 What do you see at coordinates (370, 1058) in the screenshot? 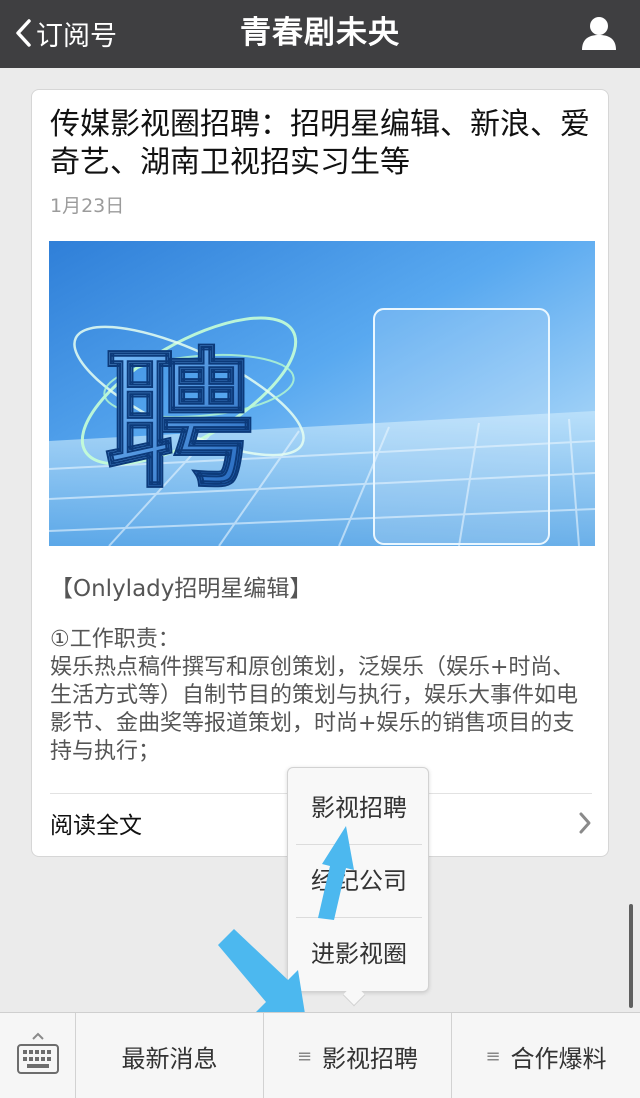
I see `menu-tab-label: 影视招聘` at bounding box center [370, 1058].